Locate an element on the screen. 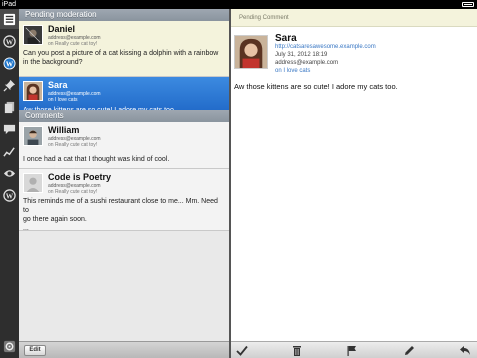 The image size is (477, 358). navigation-rail: W W W is located at coordinates (9, 183).